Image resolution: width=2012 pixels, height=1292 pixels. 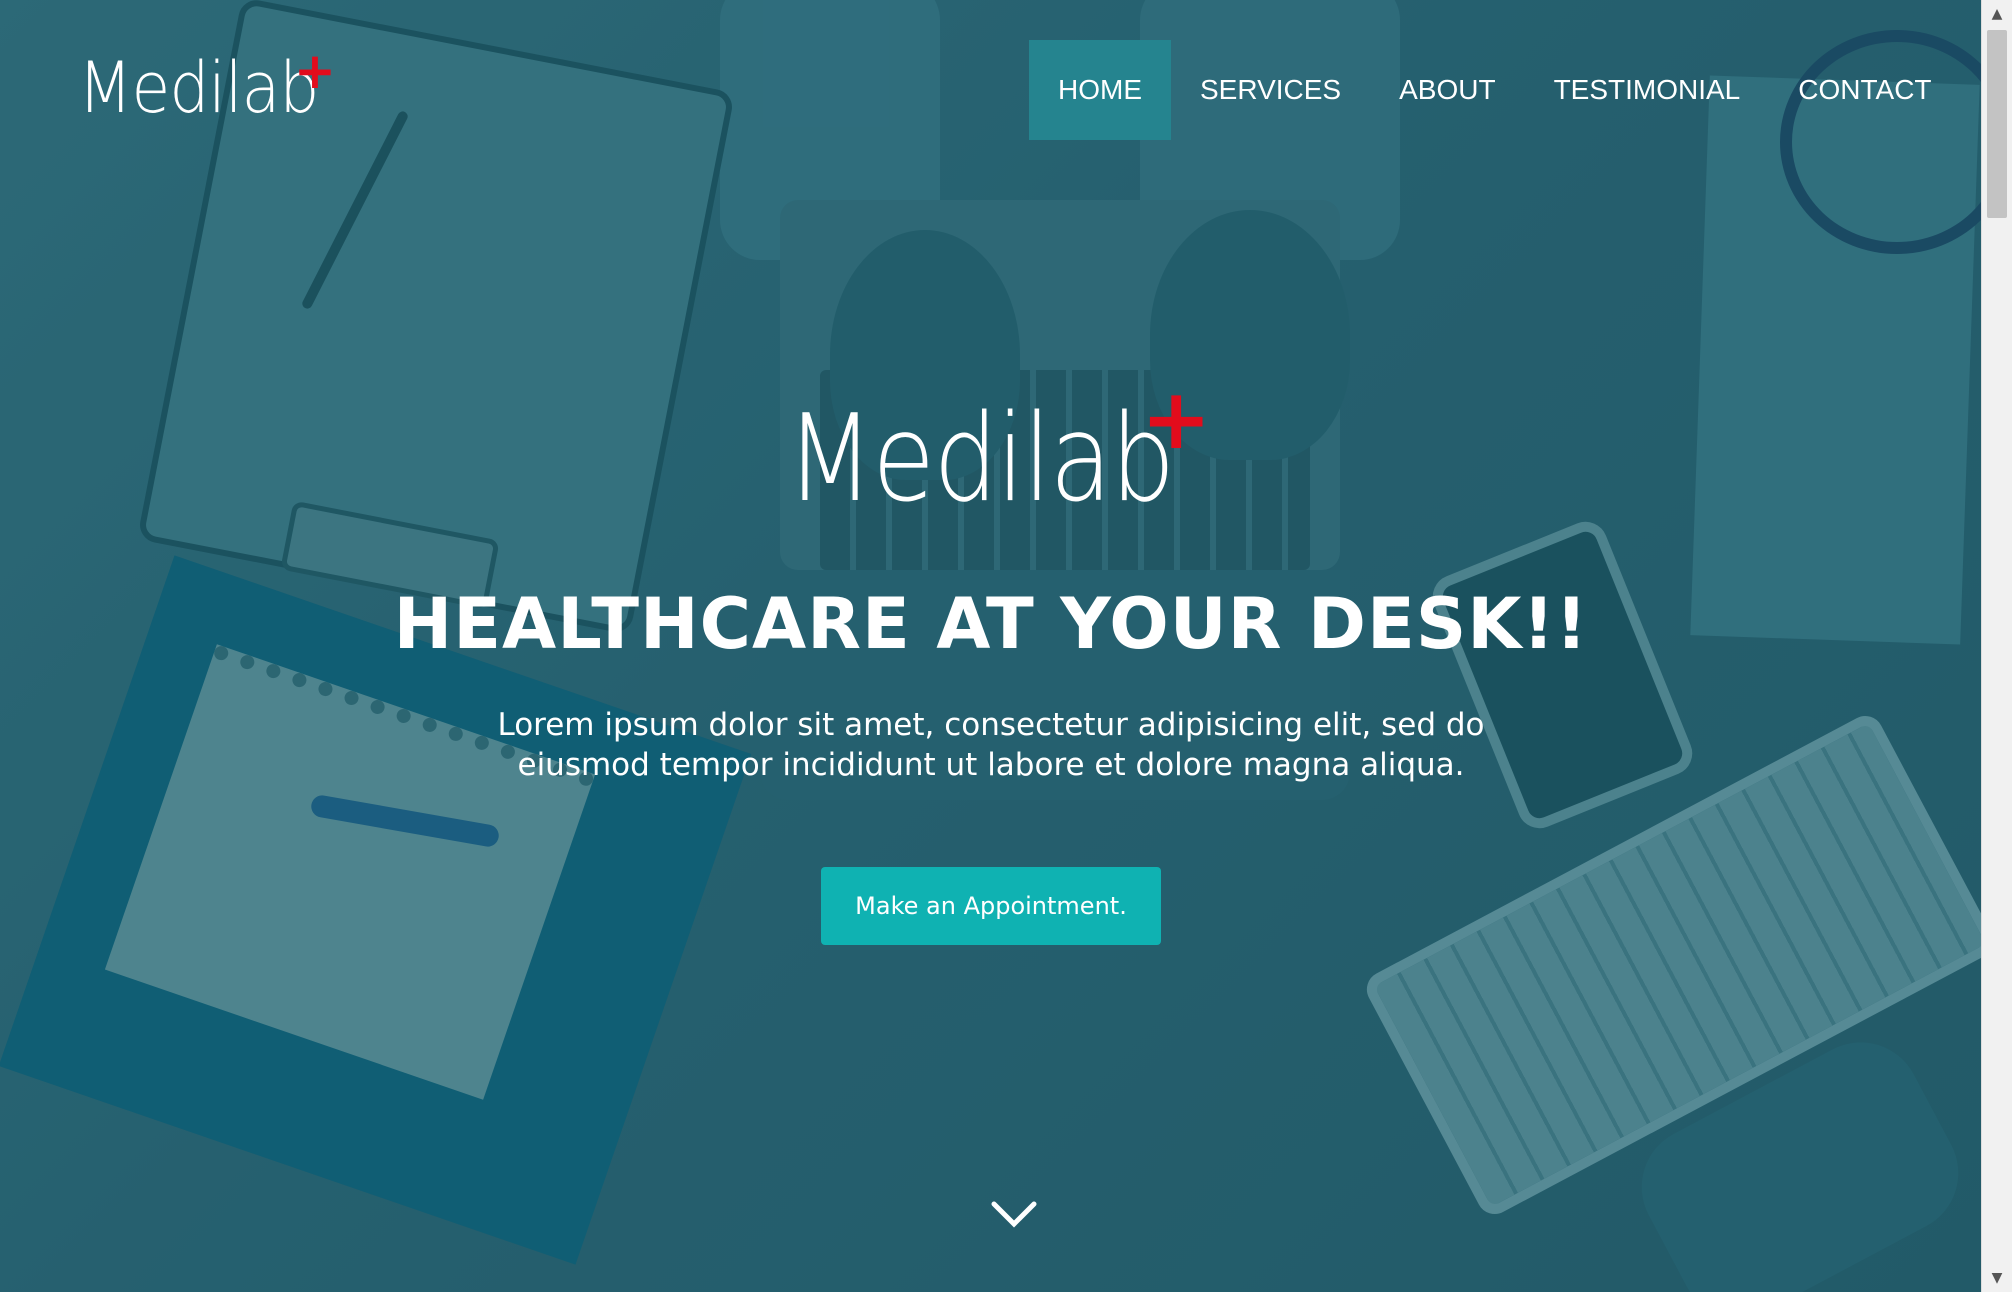 I want to click on hero-title: HEALTHCARE AT YOUR DESK!!, so click(x=991, y=624).